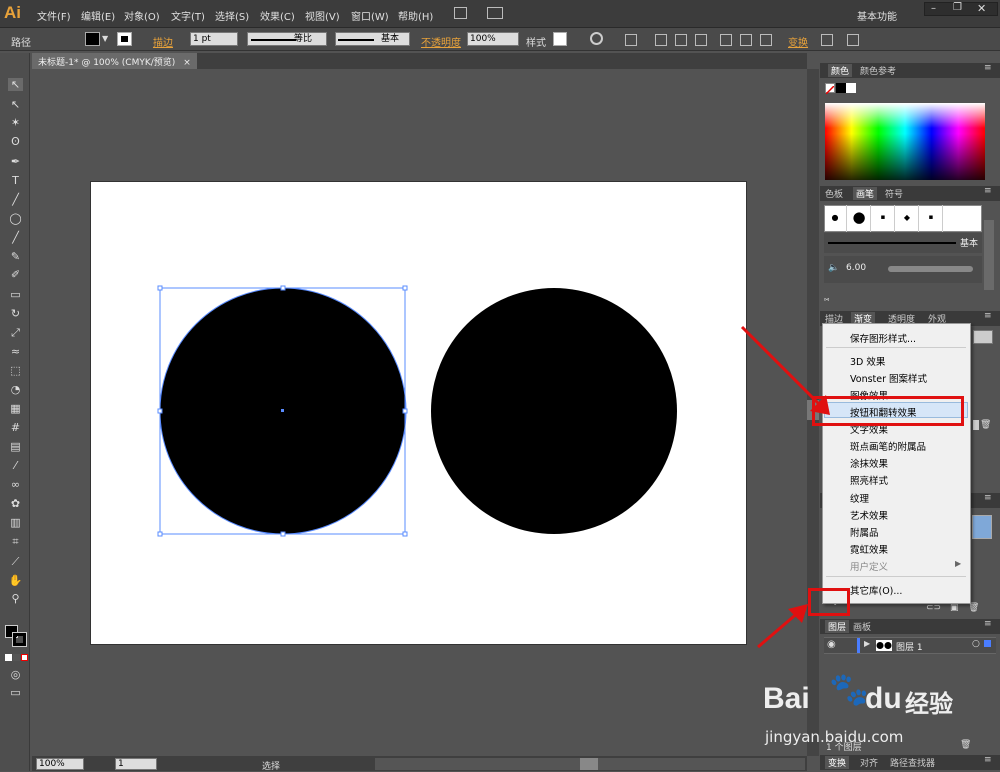 This screenshot has width=1000, height=772. What do you see at coordinates (841, 88) in the screenshot?
I see `black-swatch` at bounding box center [841, 88].